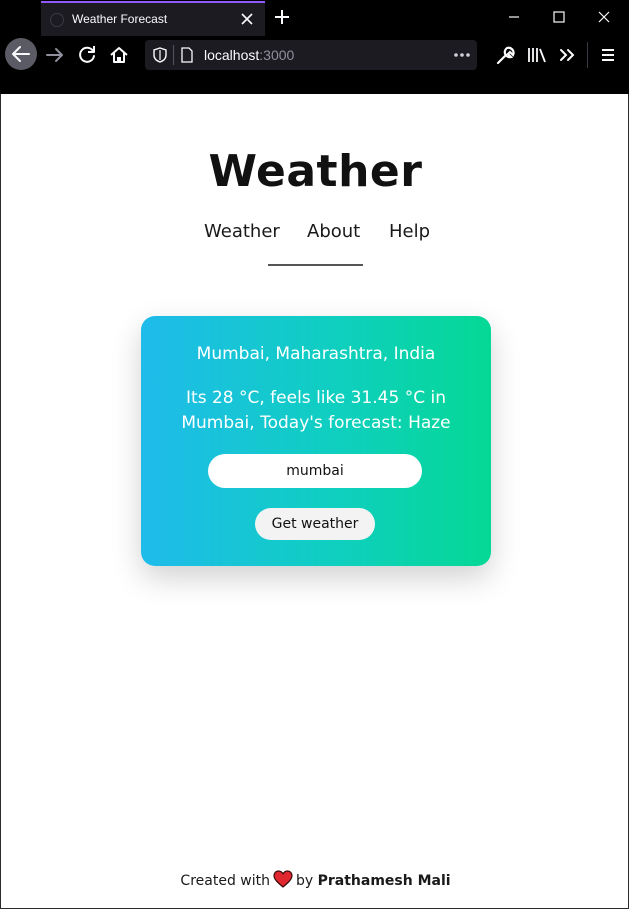 The width and height of the screenshot is (629, 909). Describe the element at coordinates (315, 471) in the screenshot. I see `location-search-input` at that location.